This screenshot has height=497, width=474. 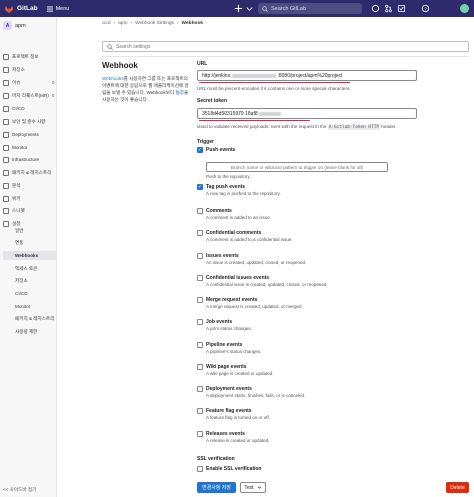 I want to click on integrations-link: 통합, so click(x=179, y=92).